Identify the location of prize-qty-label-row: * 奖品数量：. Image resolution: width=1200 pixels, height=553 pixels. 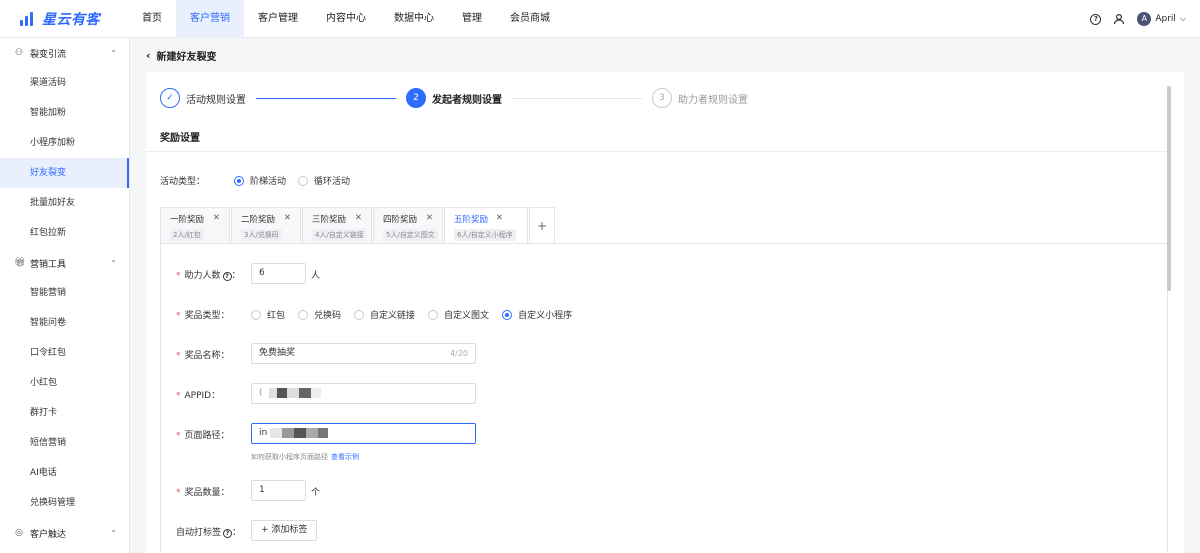
(203, 491).